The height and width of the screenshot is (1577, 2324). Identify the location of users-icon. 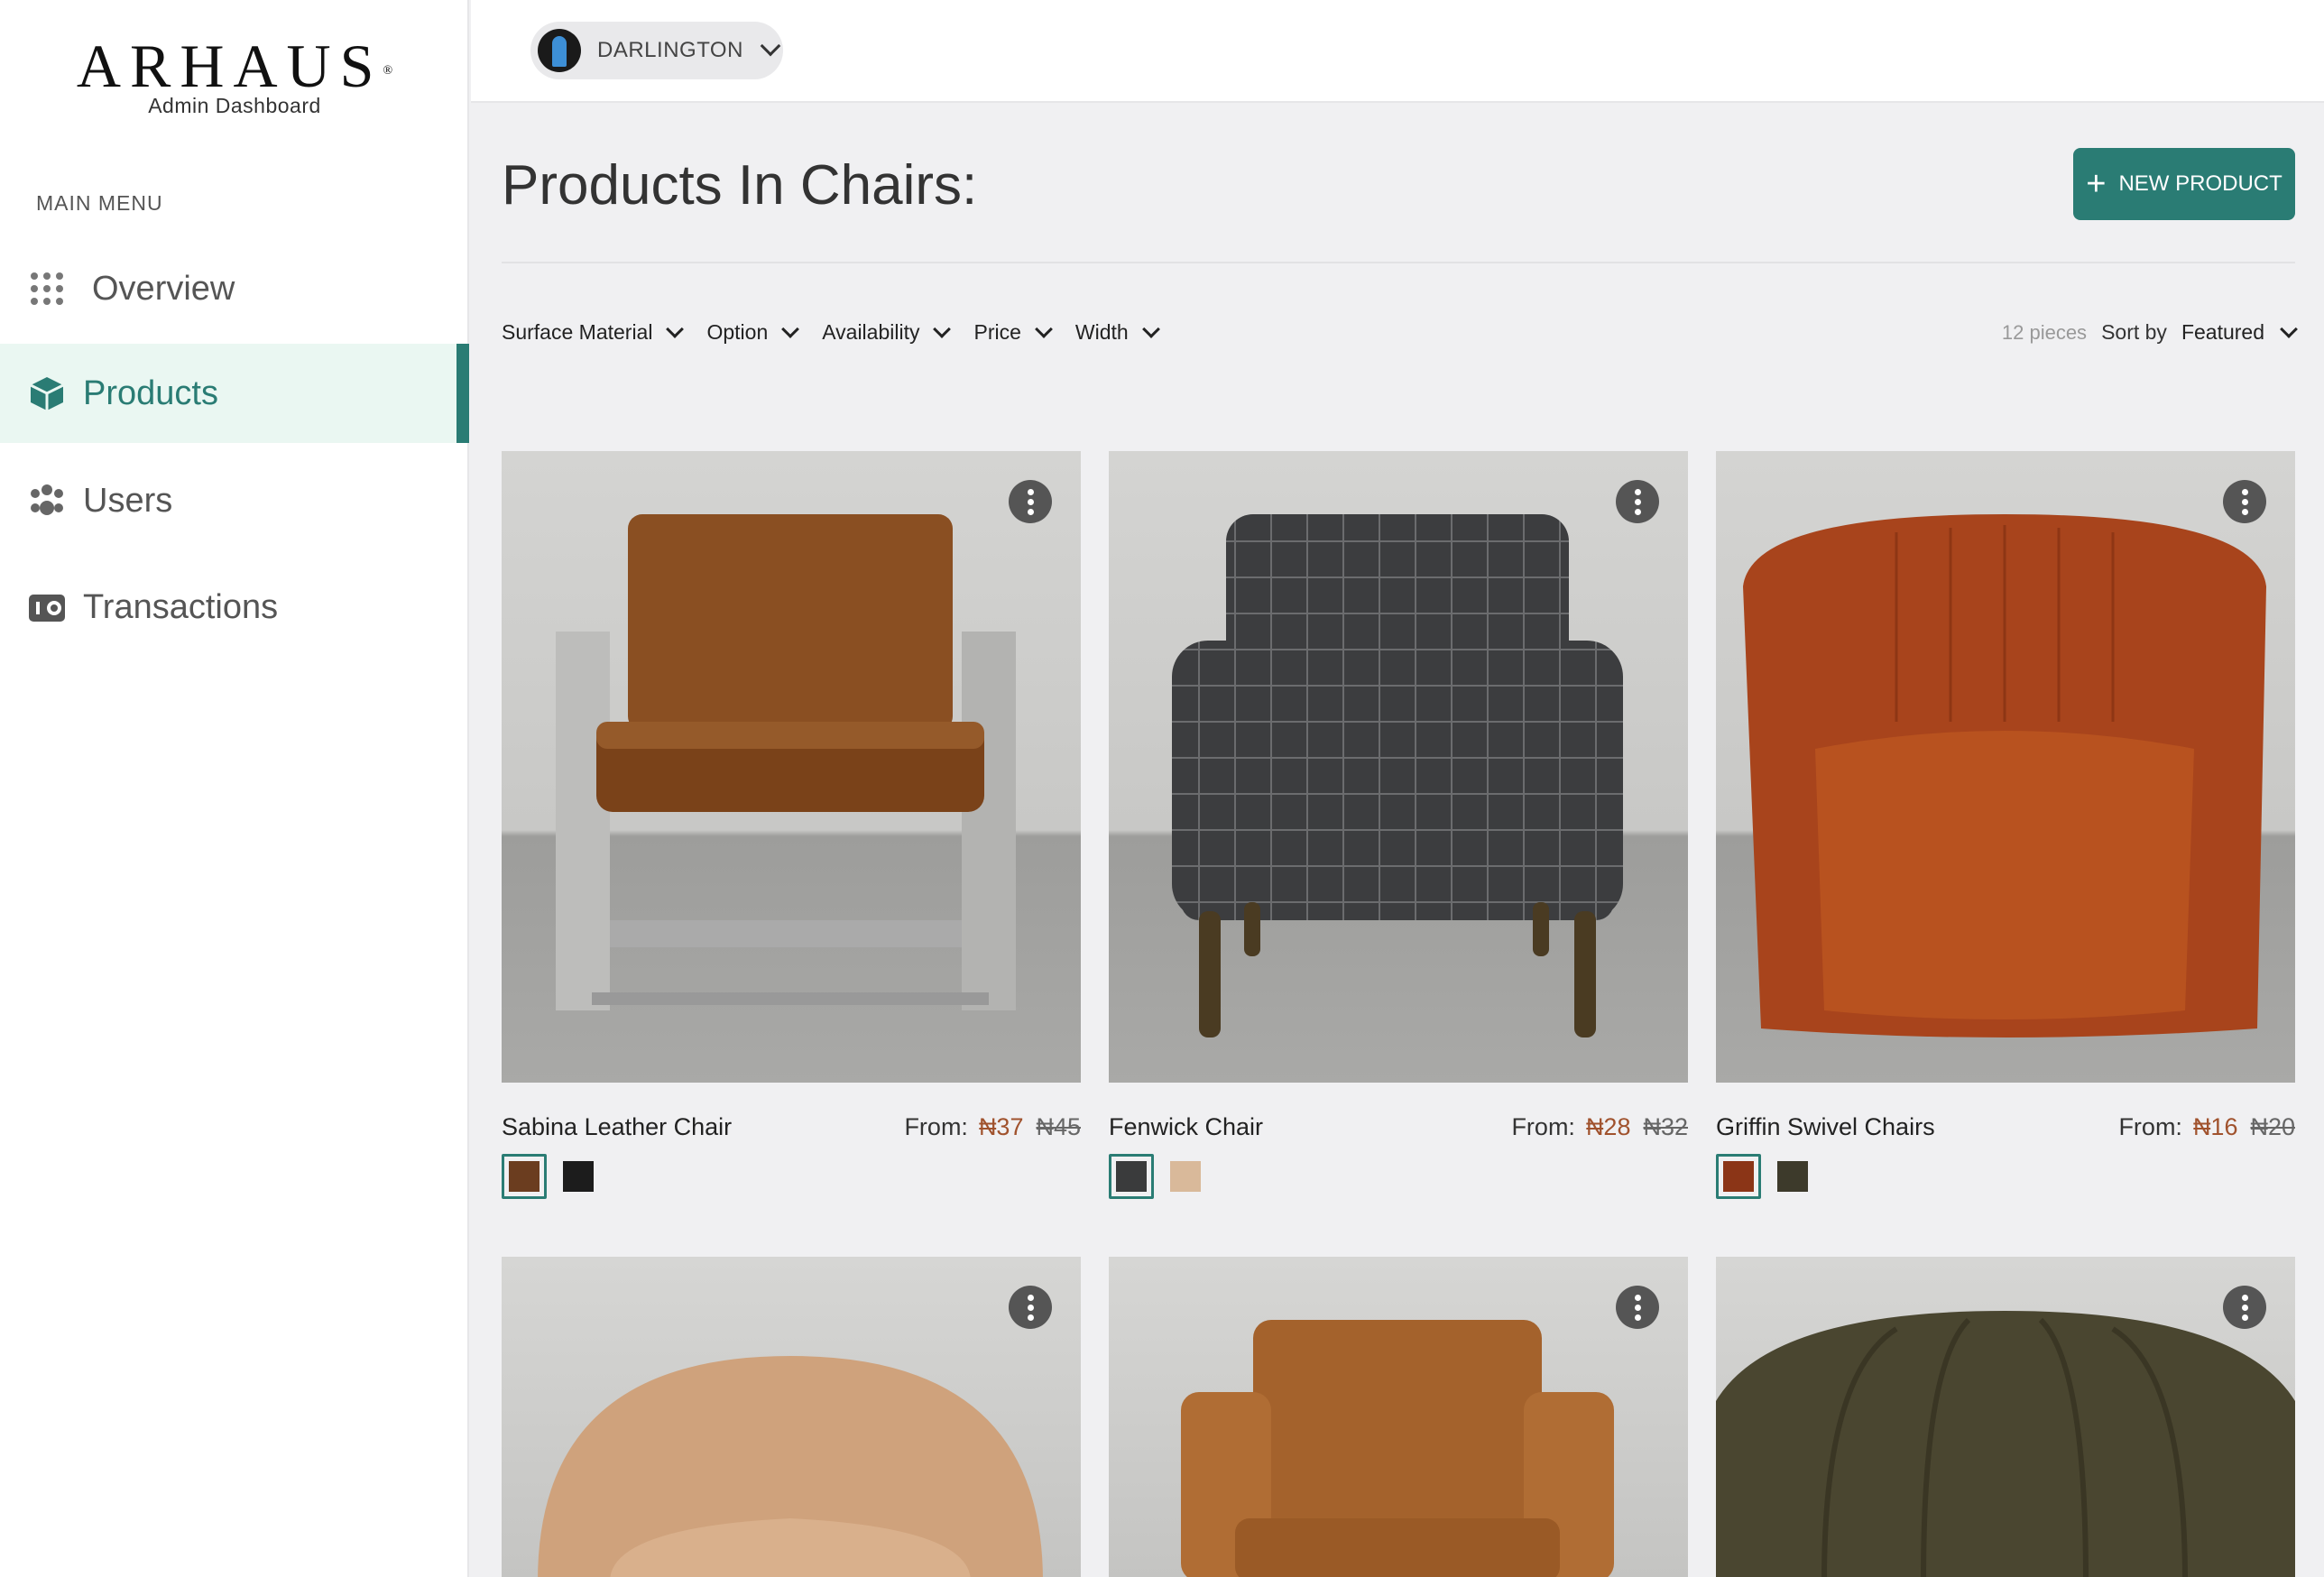
(47, 501).